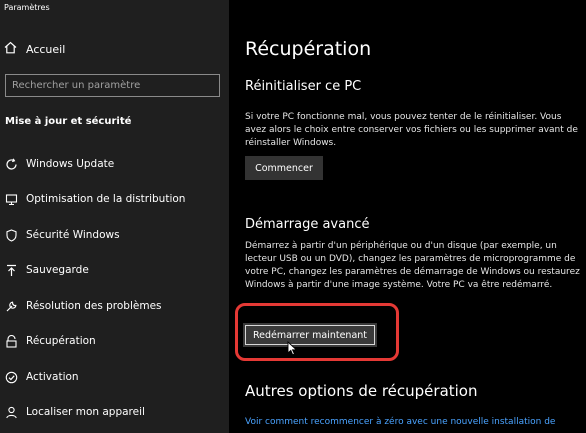 This screenshot has width=586, height=433. I want to click on sidebar-item-label: Résolution des problèmes, so click(94, 306).